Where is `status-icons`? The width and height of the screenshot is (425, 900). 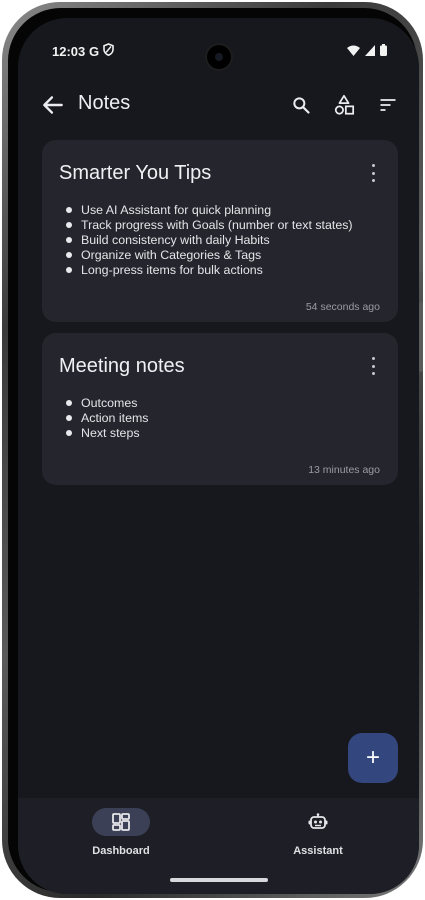 status-icons is located at coordinates (367, 50).